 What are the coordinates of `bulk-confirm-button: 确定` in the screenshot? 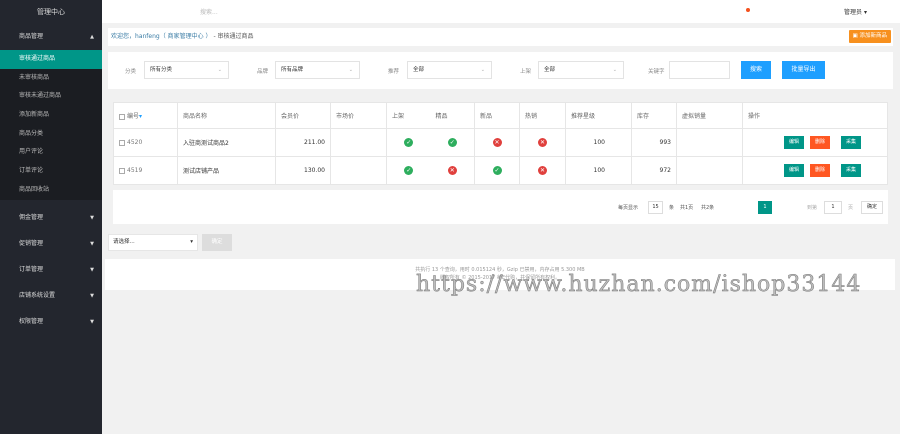 It's located at (217, 242).